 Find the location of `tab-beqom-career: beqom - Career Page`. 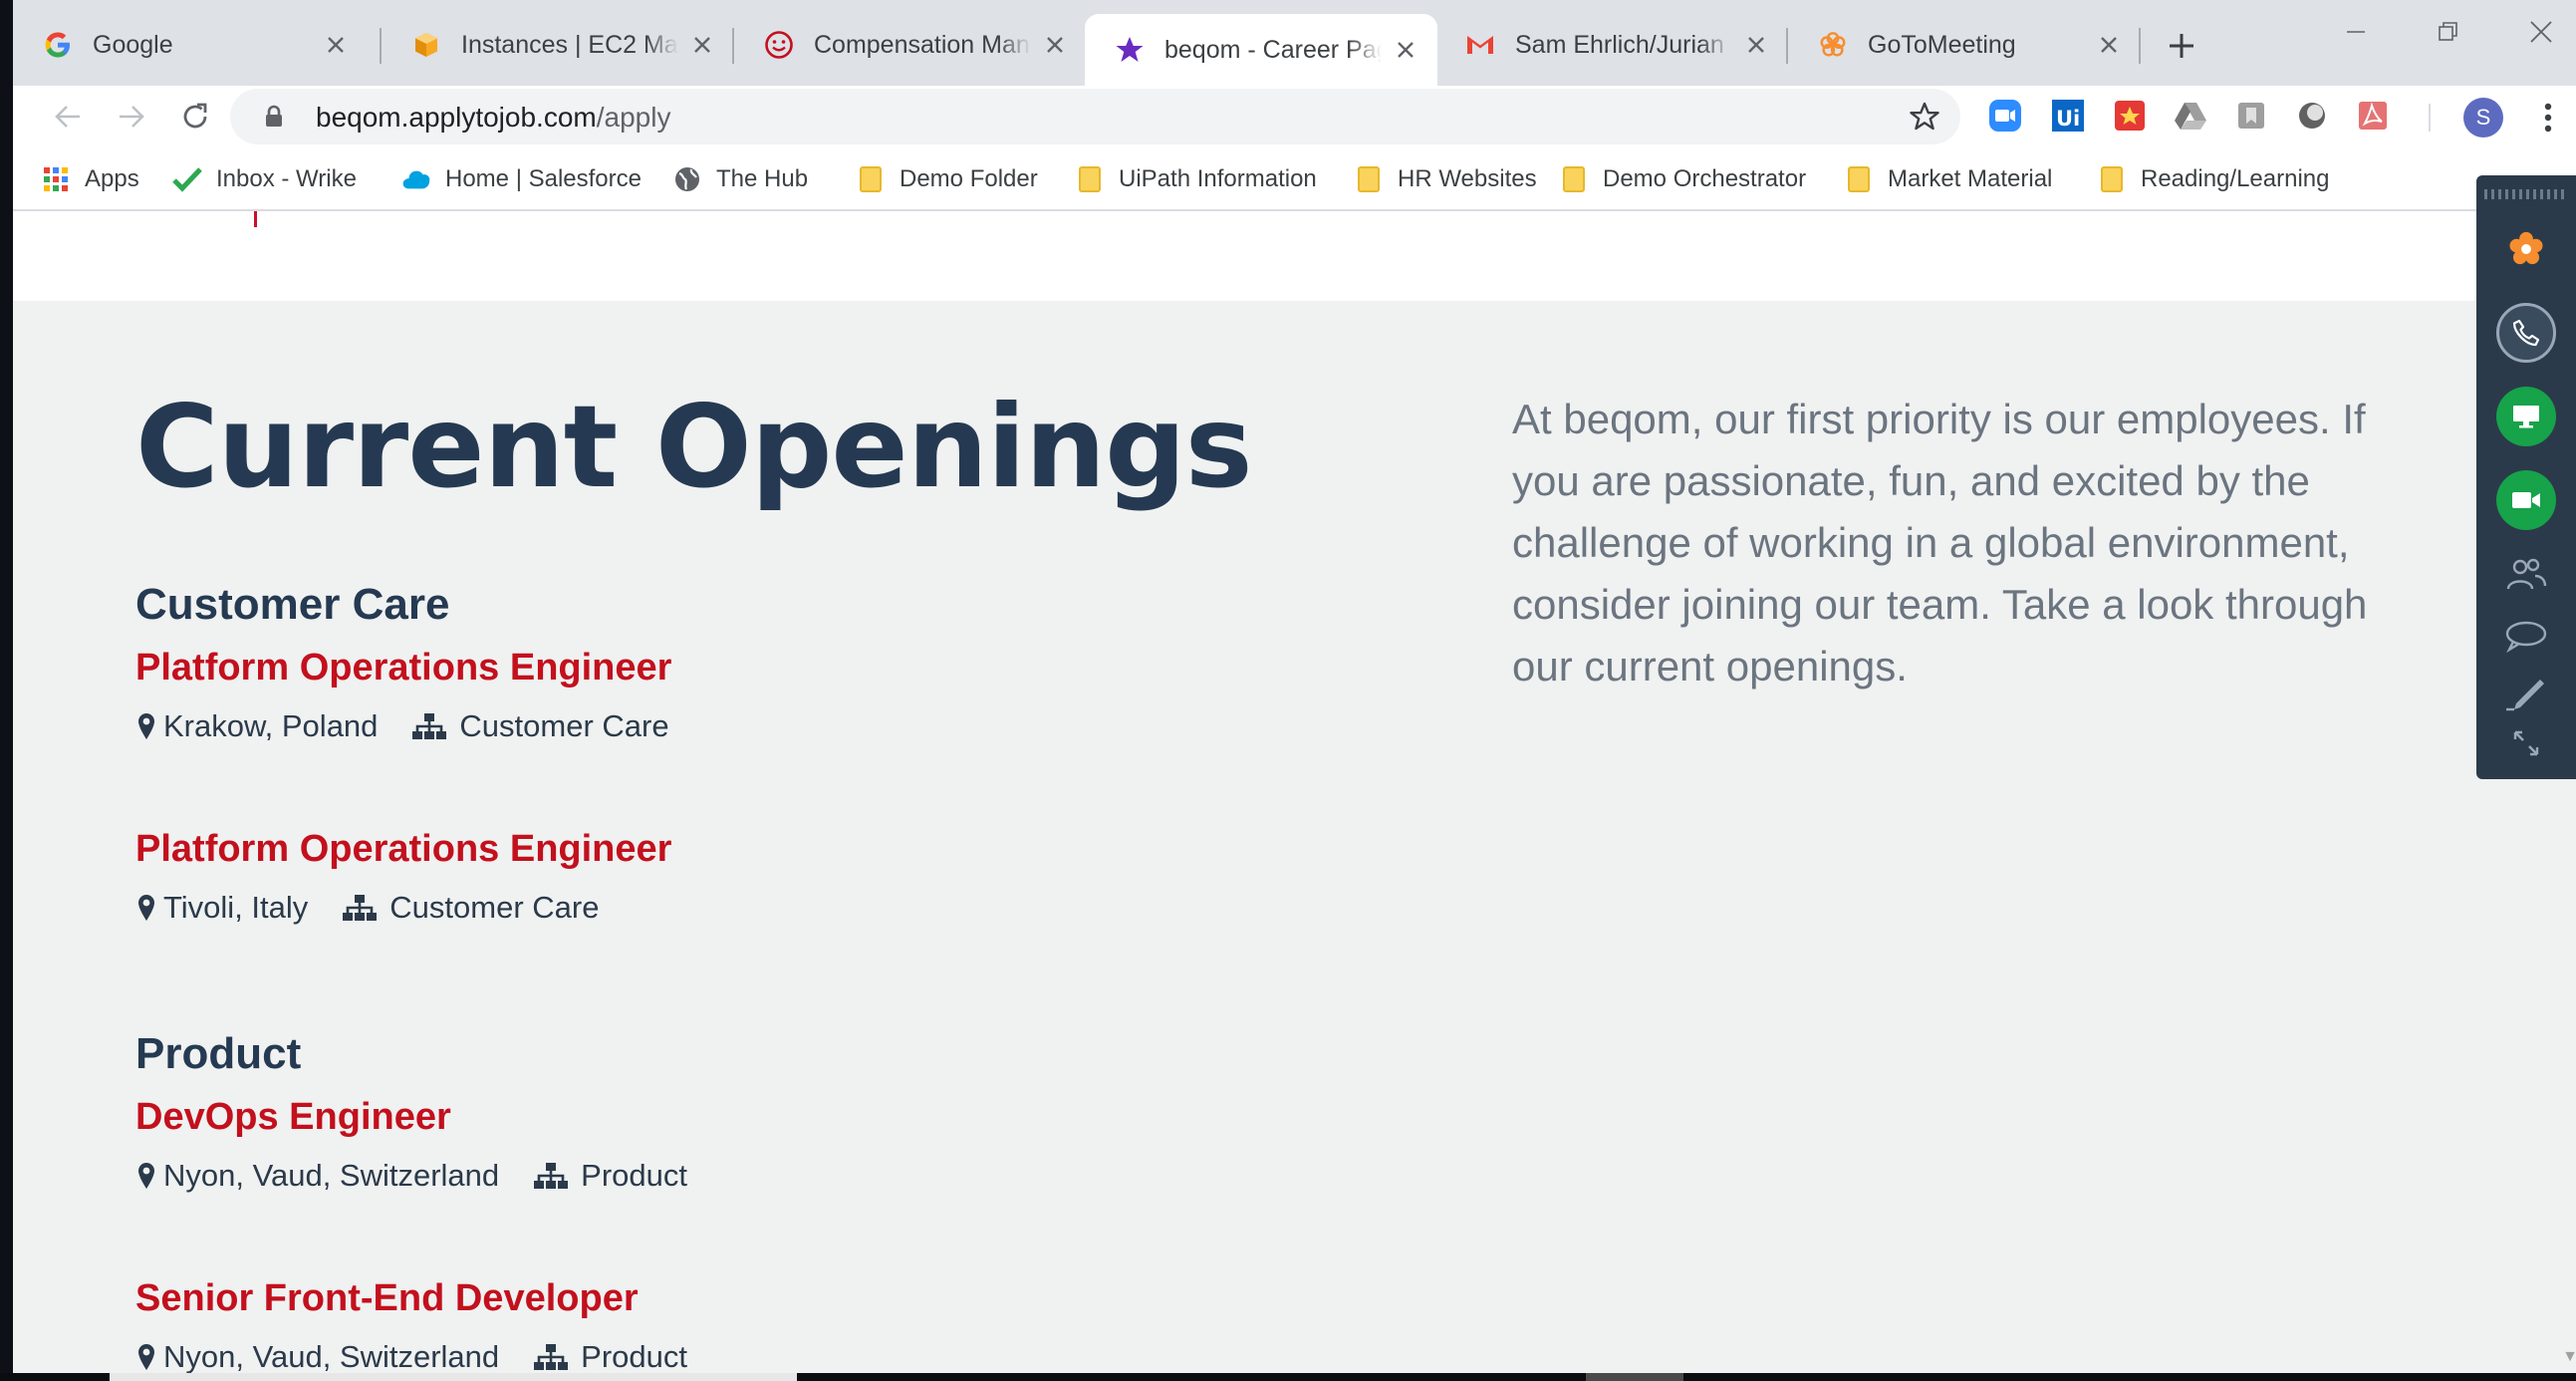

tab-beqom-career: beqom - Career Page is located at coordinates (1261, 50).